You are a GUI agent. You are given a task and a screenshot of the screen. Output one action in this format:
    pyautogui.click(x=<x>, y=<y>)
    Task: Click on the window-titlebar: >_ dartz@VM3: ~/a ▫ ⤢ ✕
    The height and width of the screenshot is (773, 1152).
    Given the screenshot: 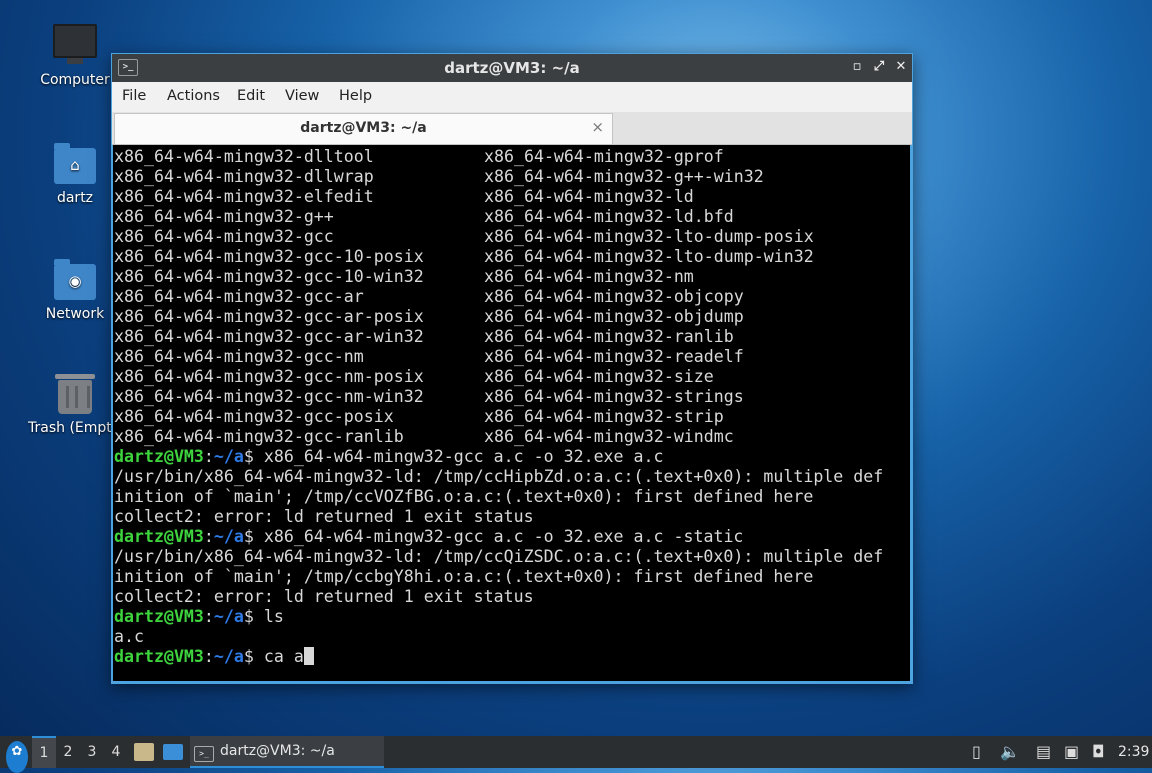 What is the action you would take?
    pyautogui.click(x=512, y=68)
    